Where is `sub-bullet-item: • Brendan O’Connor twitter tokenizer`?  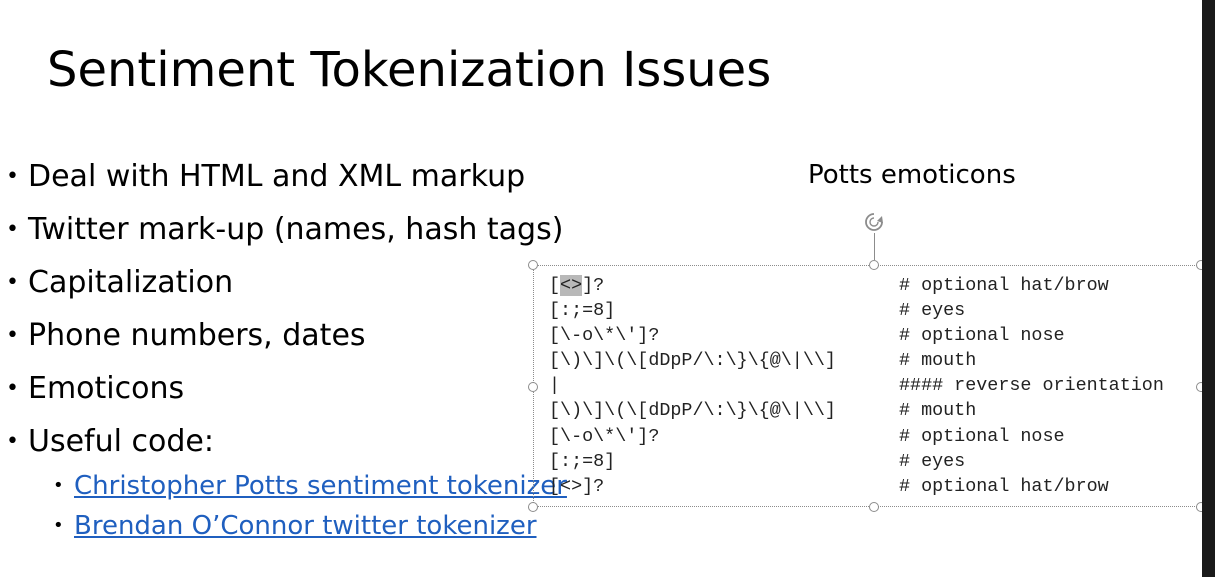 sub-bullet-item: • Brendan O’Connor twitter tokenizer is located at coordinates (309, 528).